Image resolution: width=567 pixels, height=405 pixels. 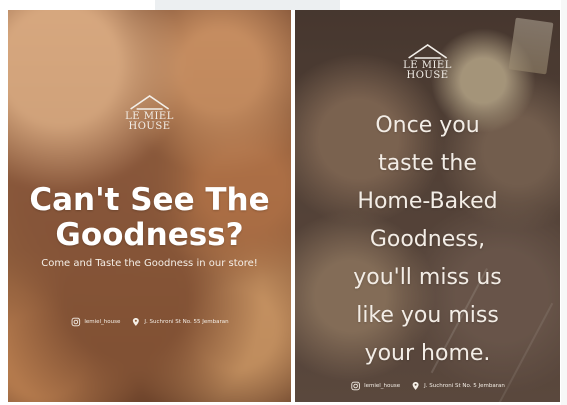 I want to click on right-logo-line-2: HOUSE, so click(x=427, y=75).